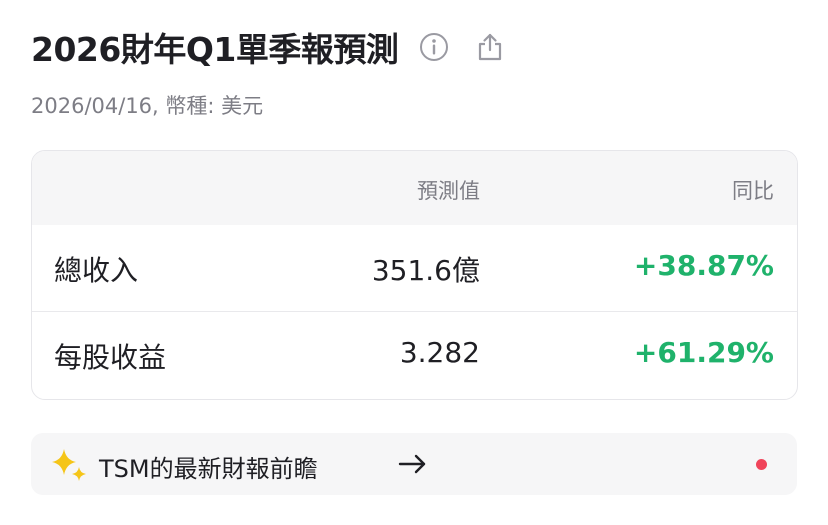 The height and width of the screenshot is (525, 828). What do you see at coordinates (69, 465) in the screenshot?
I see `sparkle-icon` at bounding box center [69, 465].